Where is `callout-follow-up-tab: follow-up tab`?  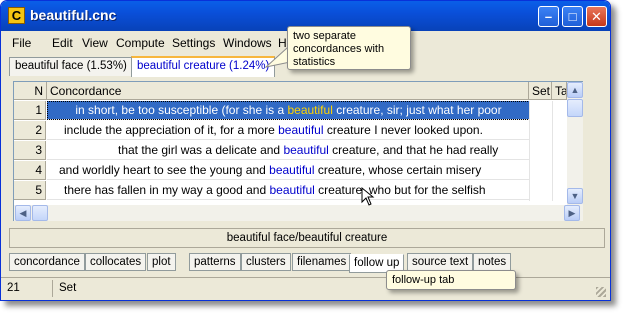 callout-follow-up-tab: follow-up tab is located at coordinates (451, 280).